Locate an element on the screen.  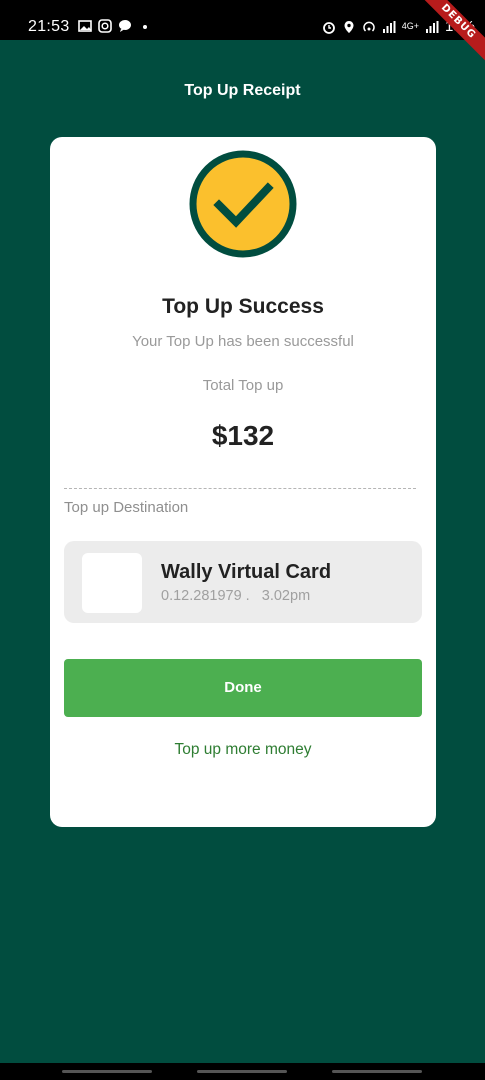
destination-card: Wally Virtual Card 0.12.281979 . 3.02pm is located at coordinates (243, 582).